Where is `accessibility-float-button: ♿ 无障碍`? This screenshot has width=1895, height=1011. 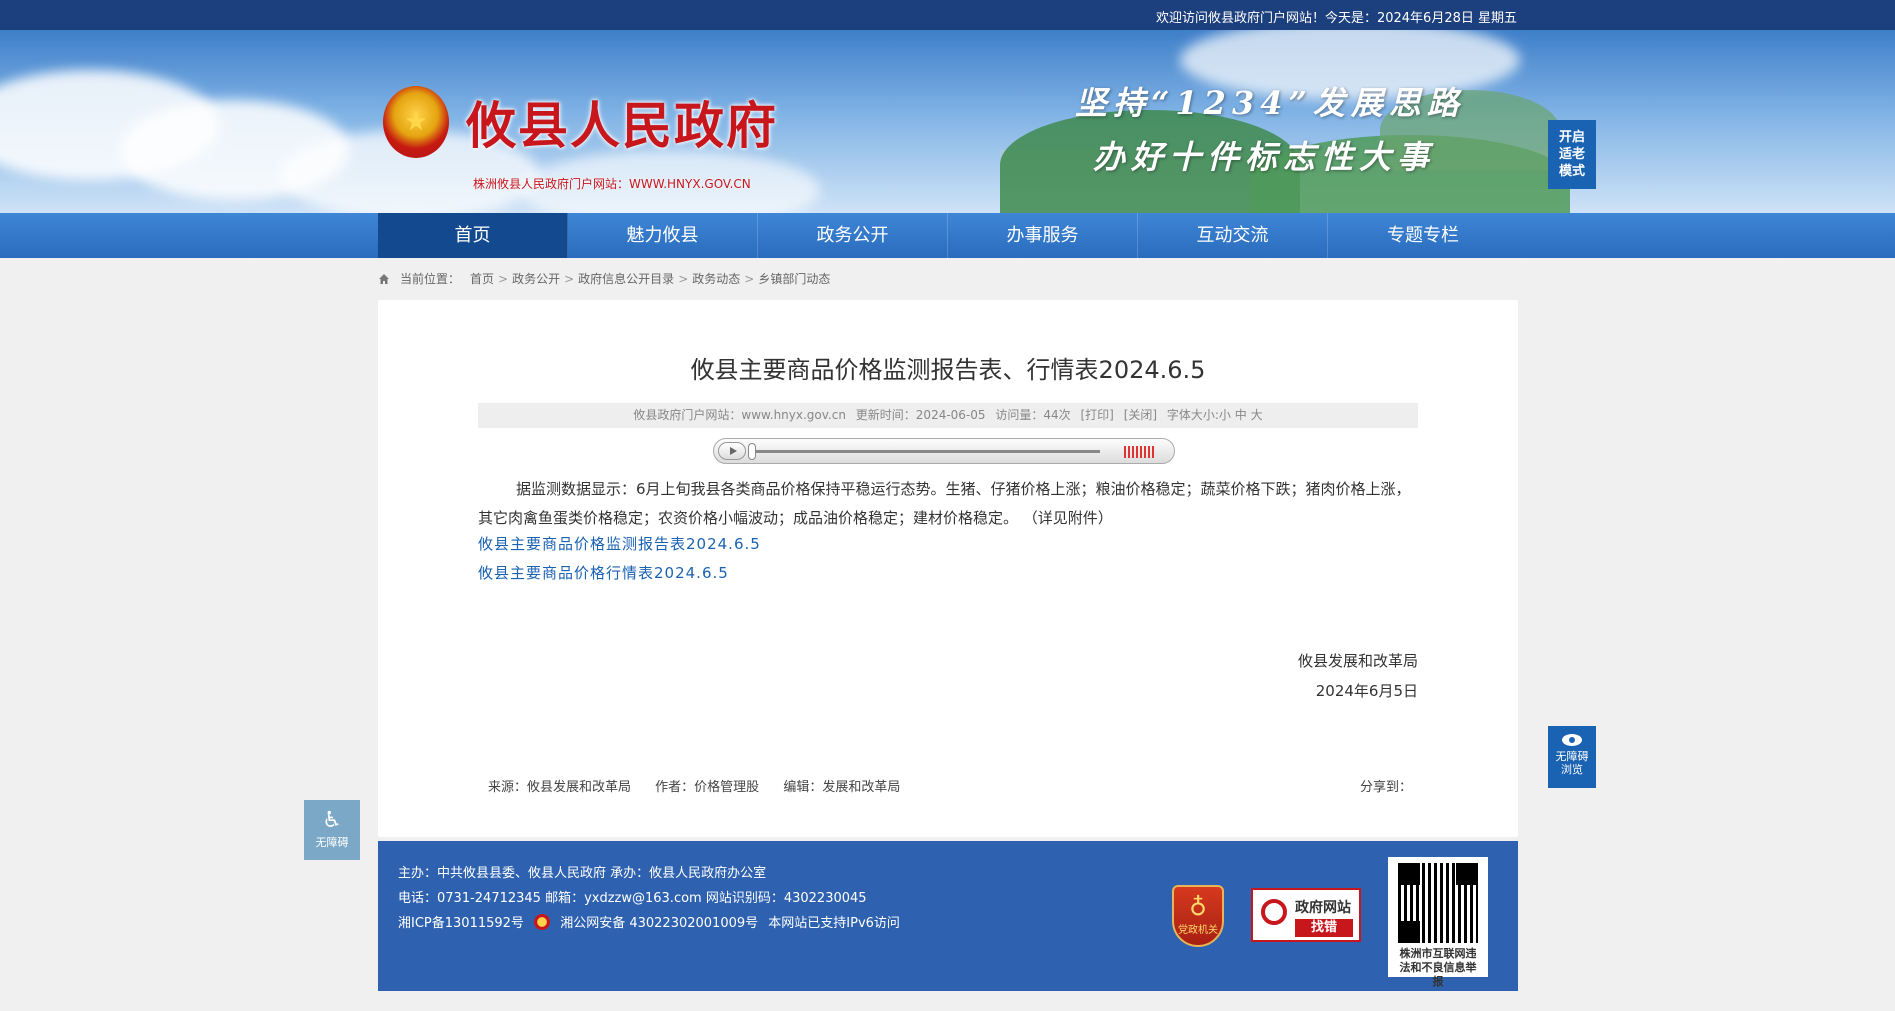
accessibility-float-button: ♿ 无障碍 is located at coordinates (332, 830).